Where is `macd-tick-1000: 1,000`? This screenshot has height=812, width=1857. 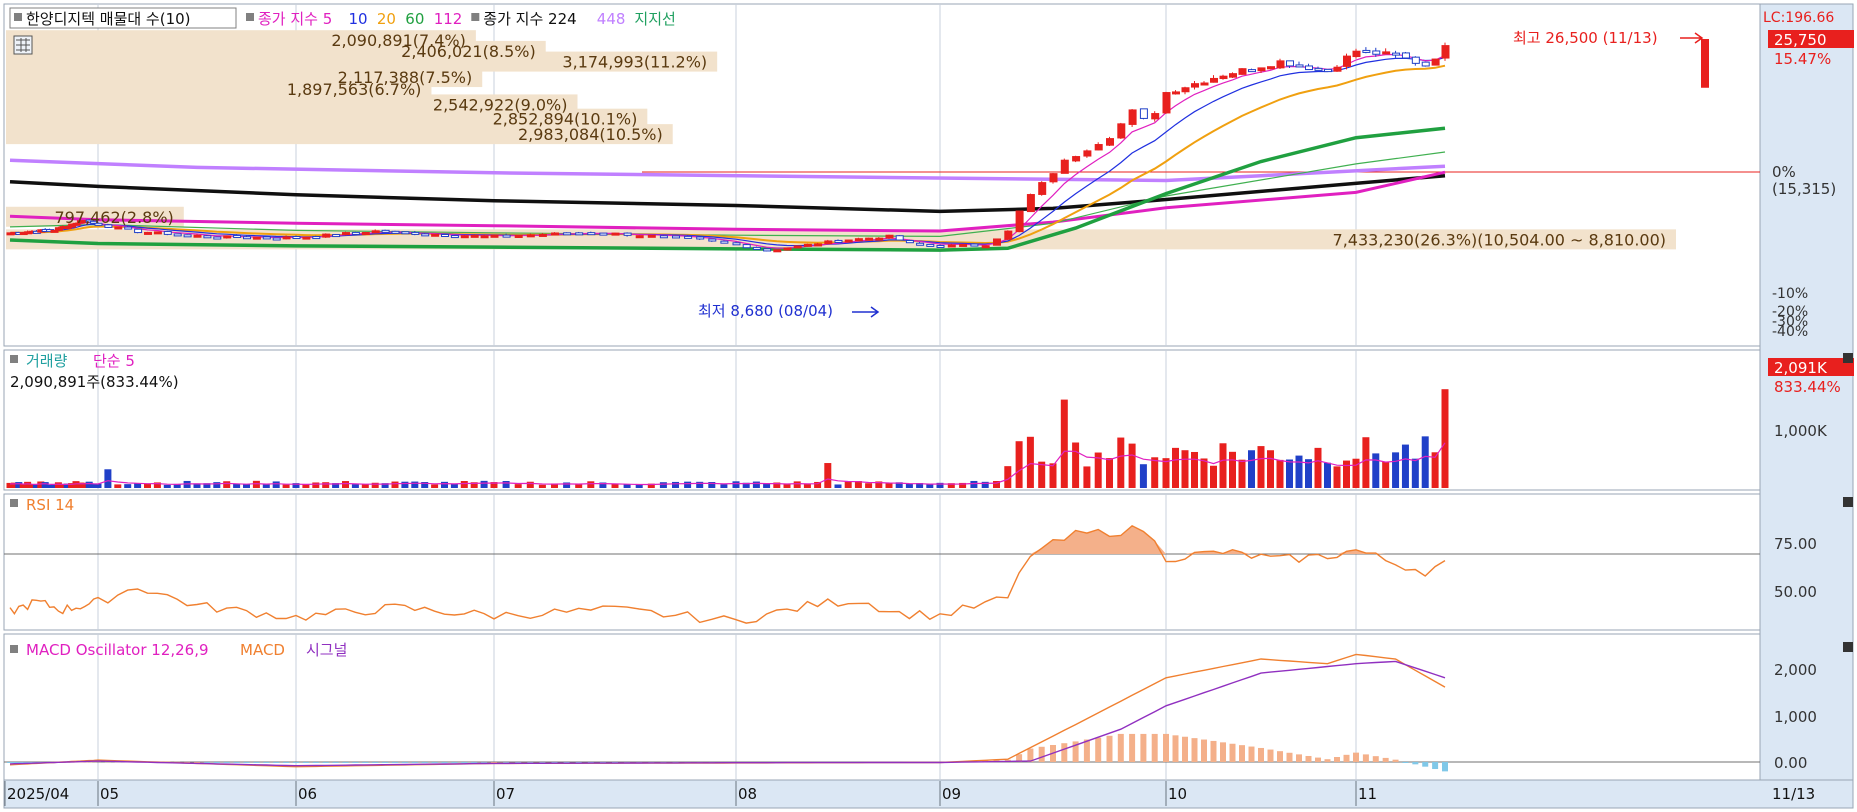
macd-tick-1000: 1,000 is located at coordinates (1795, 717).